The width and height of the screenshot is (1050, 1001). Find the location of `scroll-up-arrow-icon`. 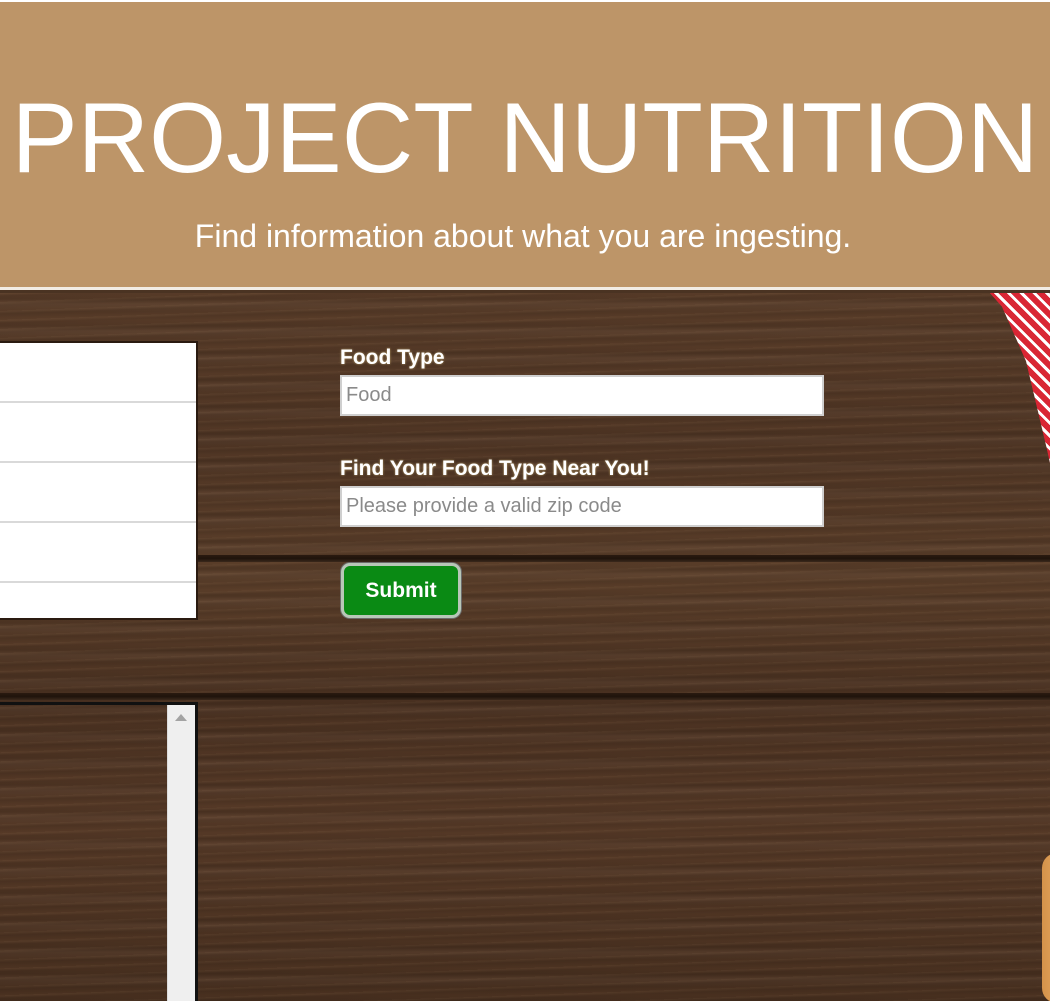

scroll-up-arrow-icon is located at coordinates (181, 717).